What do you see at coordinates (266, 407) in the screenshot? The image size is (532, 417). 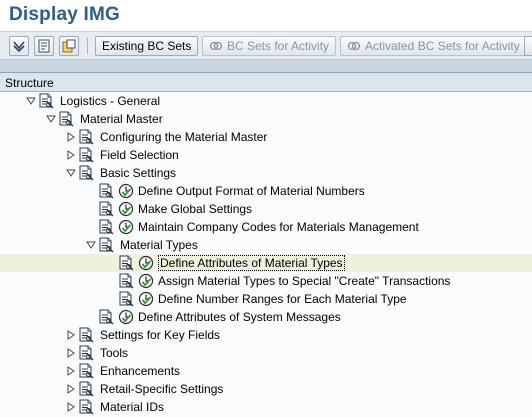 I see `tree-node: Material IDs` at bounding box center [266, 407].